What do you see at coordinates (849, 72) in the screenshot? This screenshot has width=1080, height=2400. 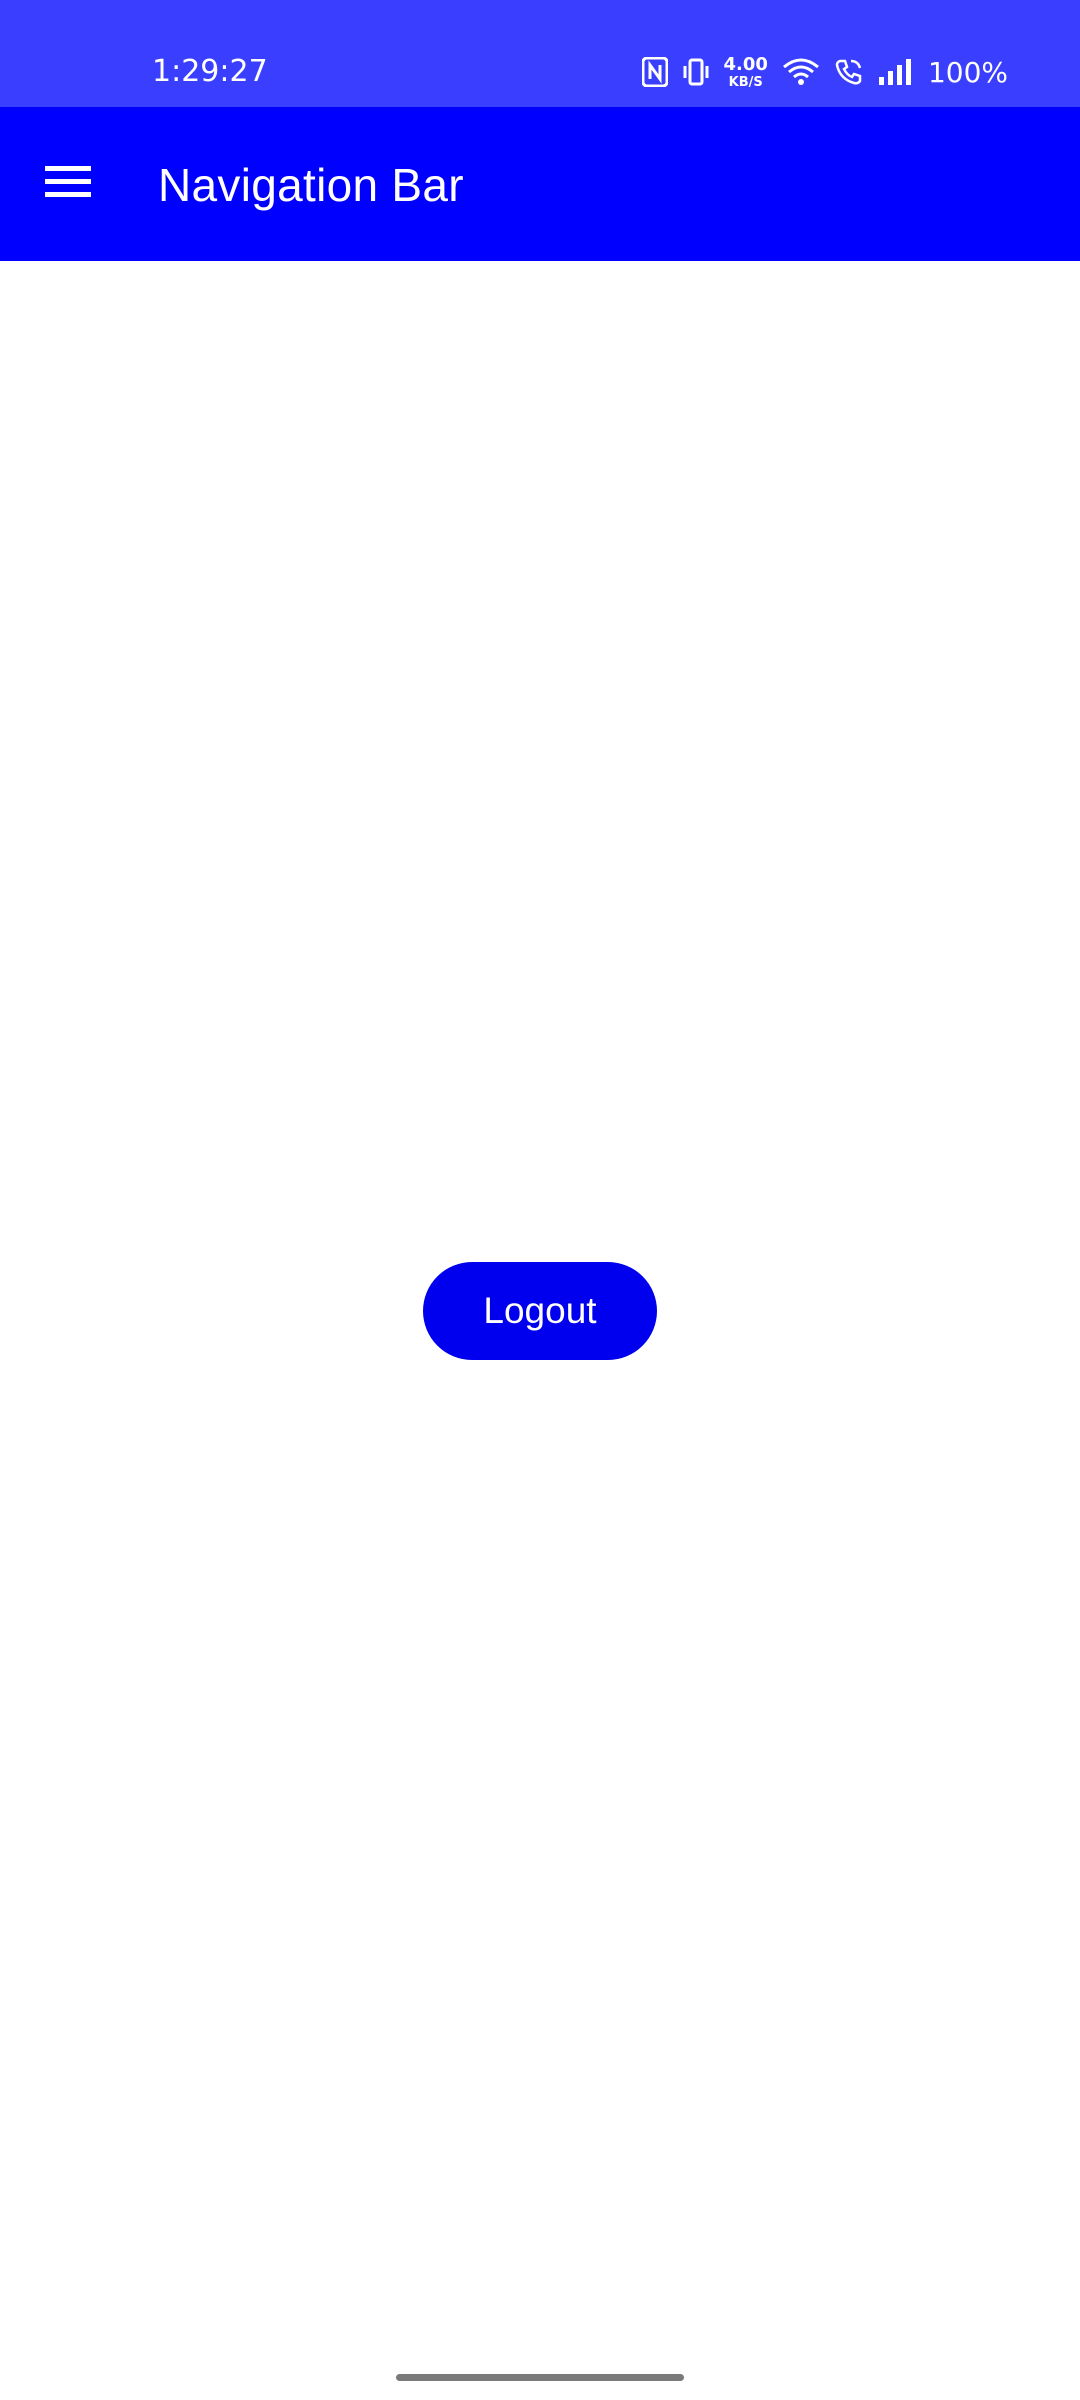 I see `wifi-calling-icon` at bounding box center [849, 72].